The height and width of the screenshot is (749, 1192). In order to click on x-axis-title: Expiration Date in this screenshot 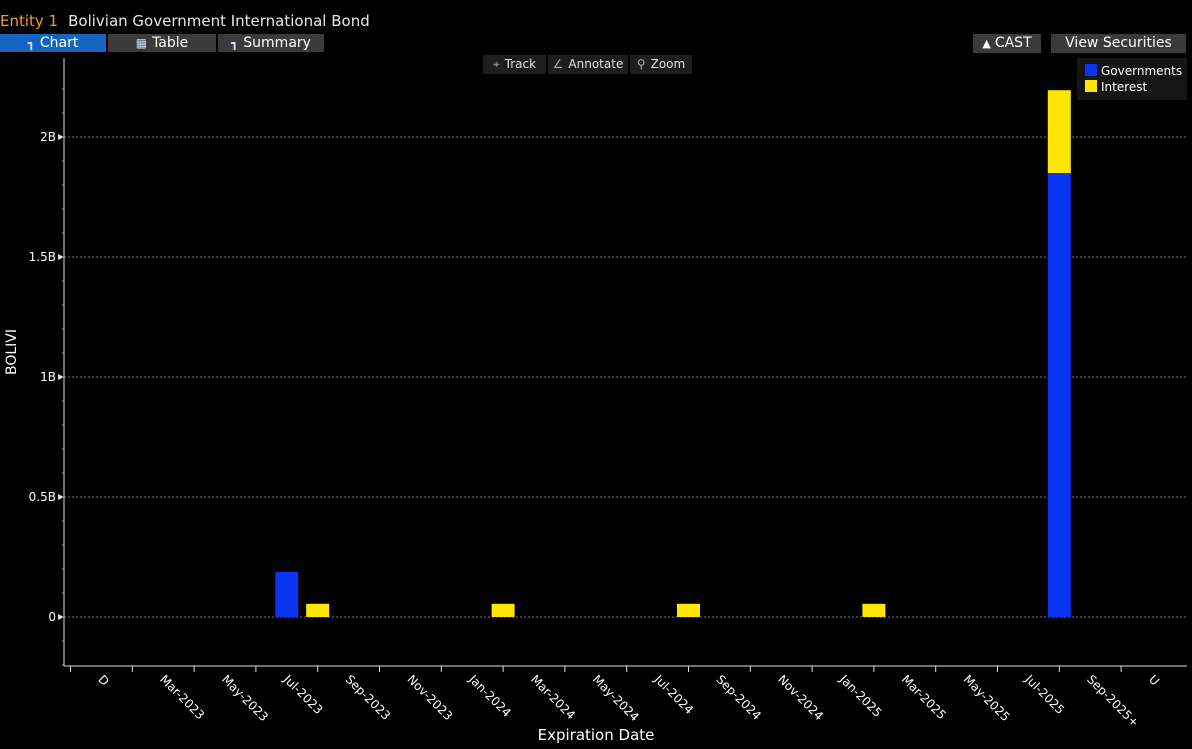, I will do `click(596, 735)`.